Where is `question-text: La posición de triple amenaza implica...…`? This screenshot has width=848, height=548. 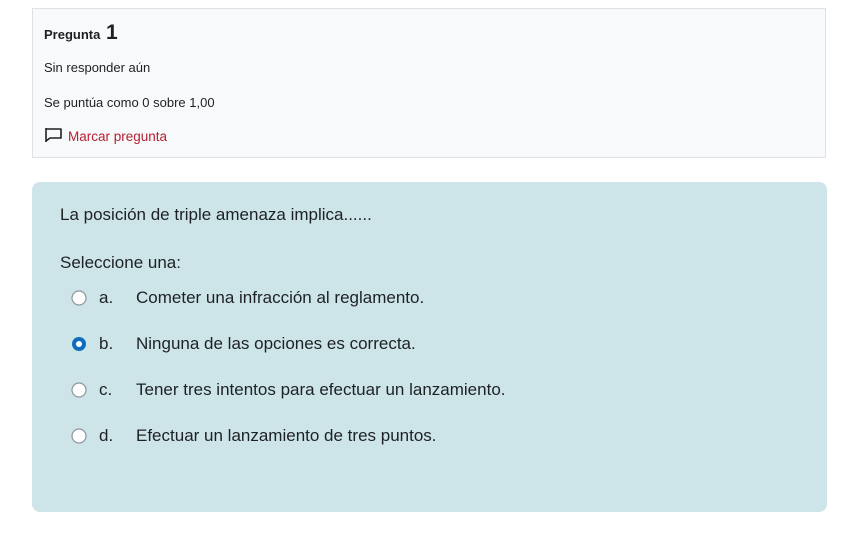
question-text: La posición de triple amenaza implica...… is located at coordinates (216, 214).